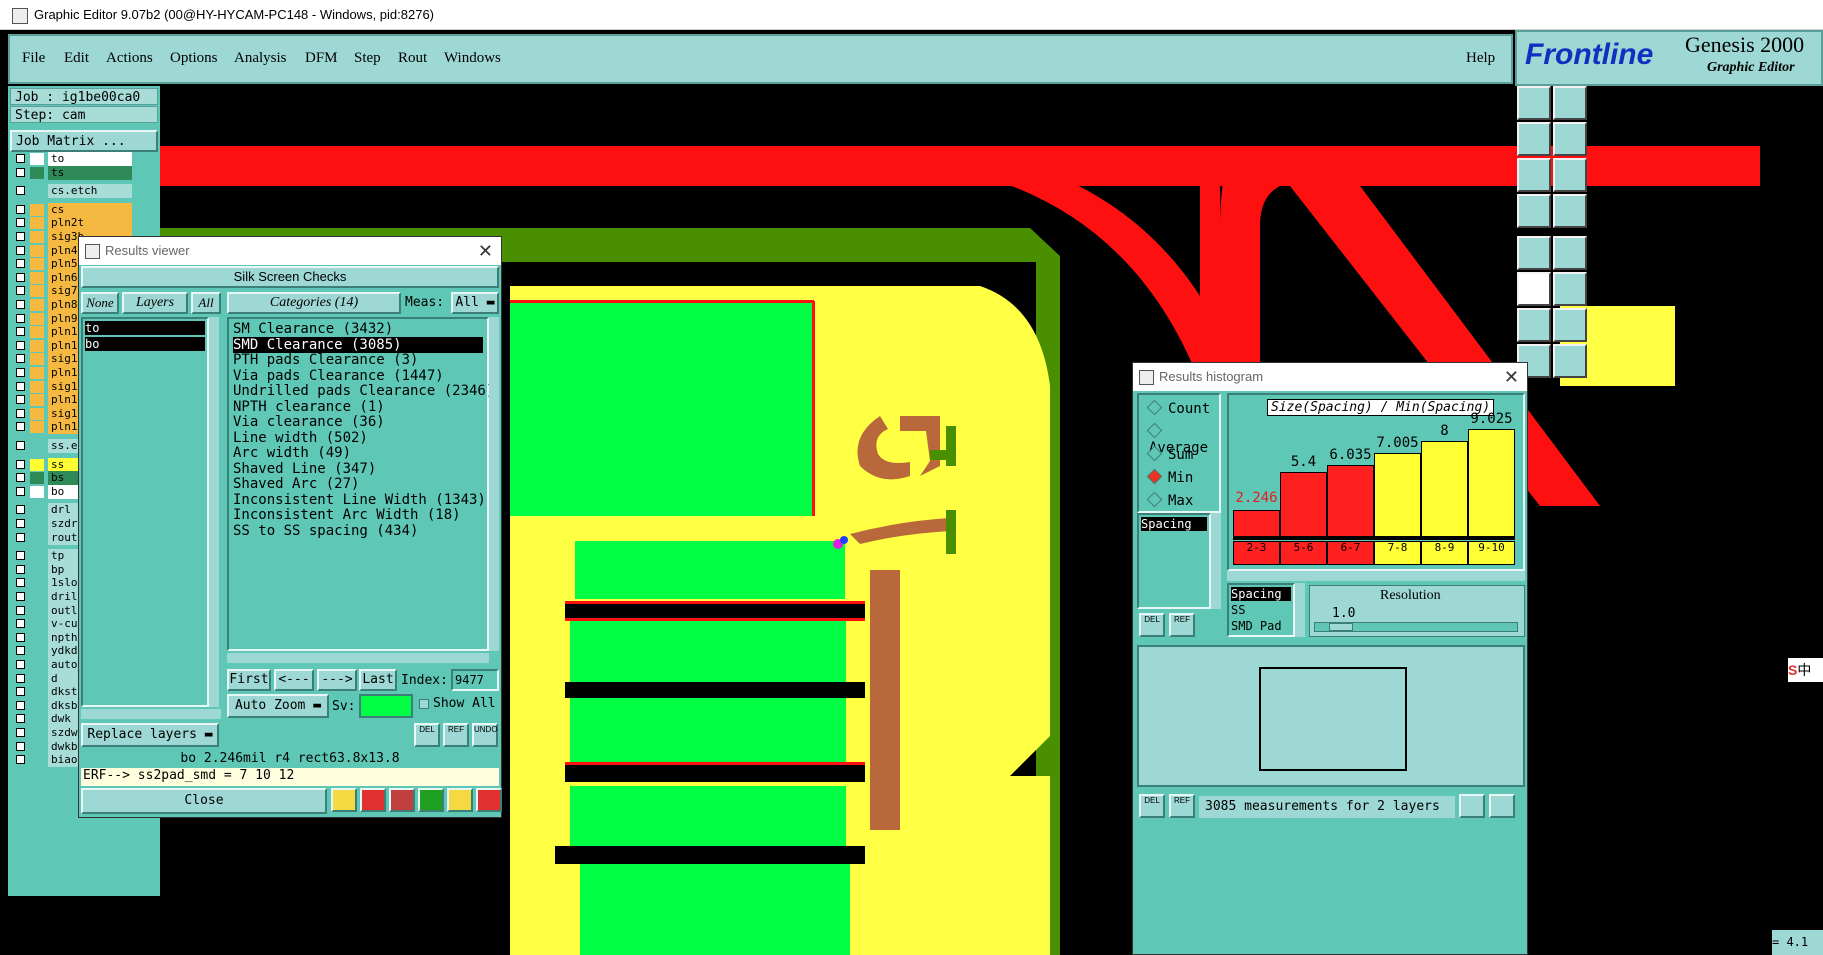 The image size is (1823, 955). Describe the element at coordinates (489, 800) in the screenshot. I see `histogram-icon` at that location.